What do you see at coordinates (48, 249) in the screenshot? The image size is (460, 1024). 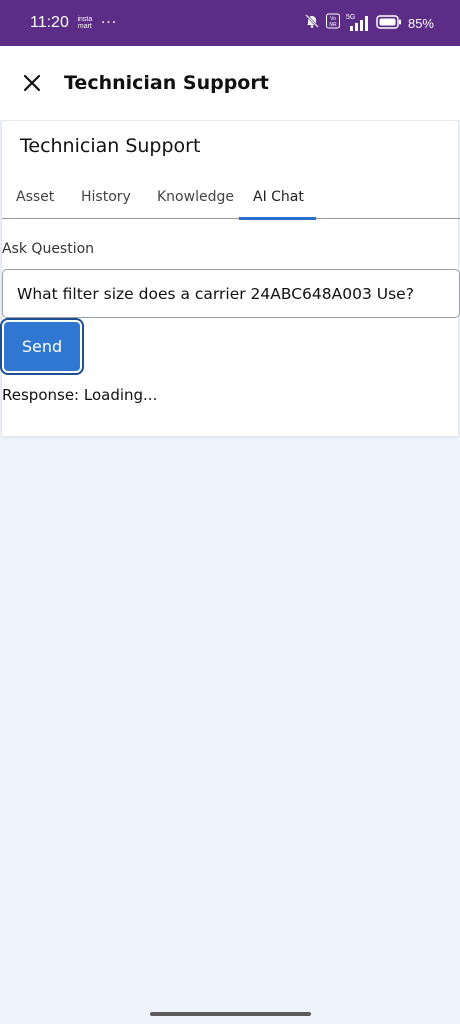 I see `ask-question-label: Ask Question` at bounding box center [48, 249].